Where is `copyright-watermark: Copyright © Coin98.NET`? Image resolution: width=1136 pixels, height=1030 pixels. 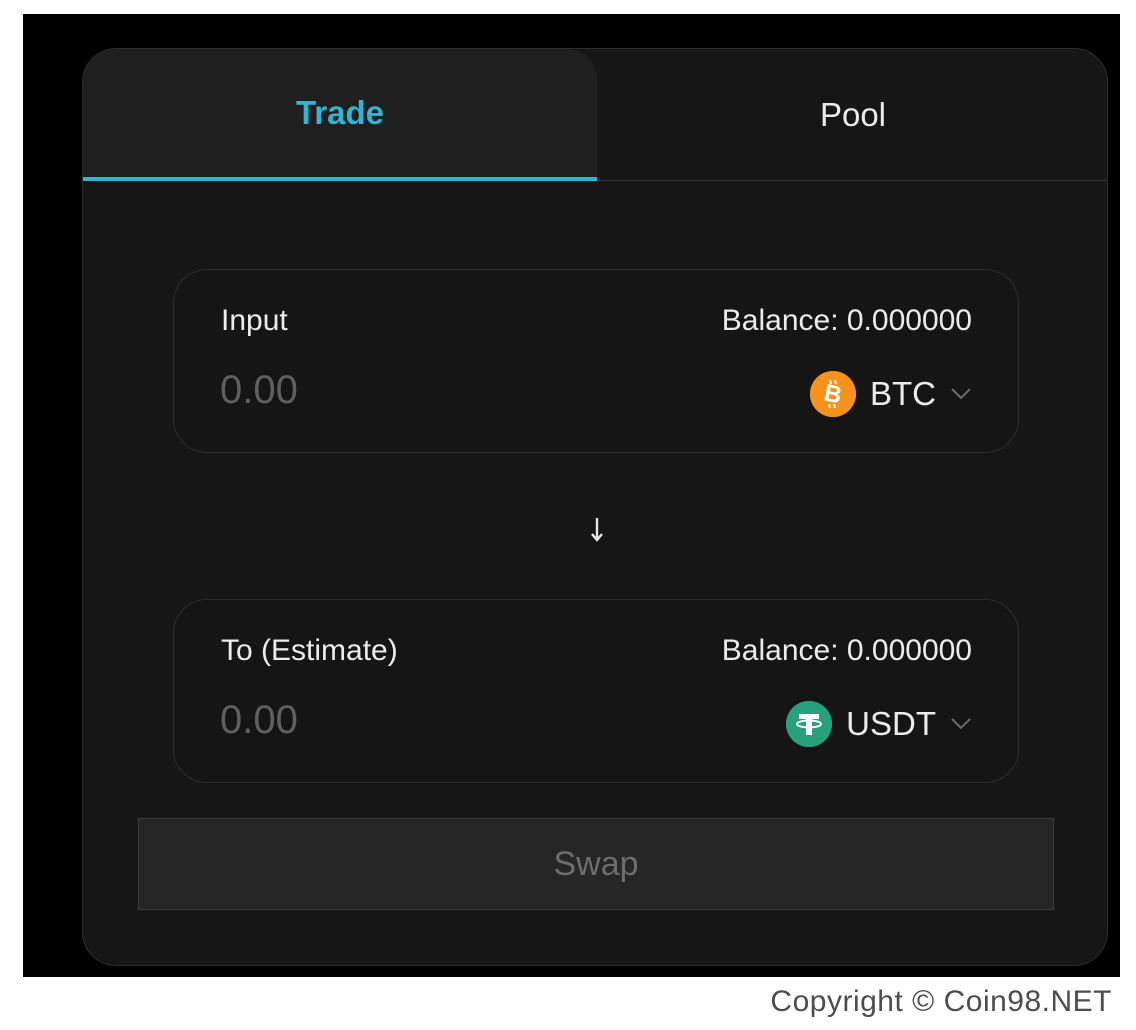
copyright-watermark: Copyright © Coin98.NET is located at coordinates (941, 1001).